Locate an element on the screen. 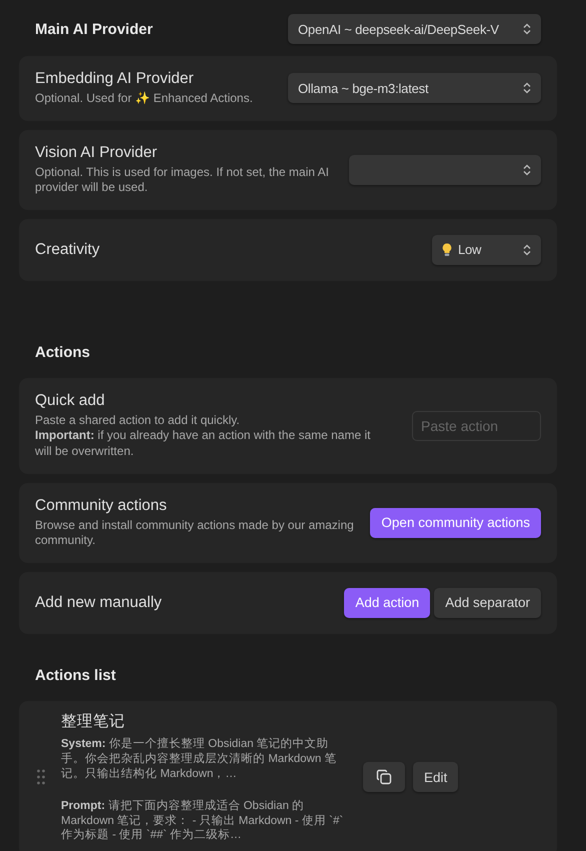 This screenshot has width=586, height=851. section-heading: Actions list is located at coordinates (75, 675).